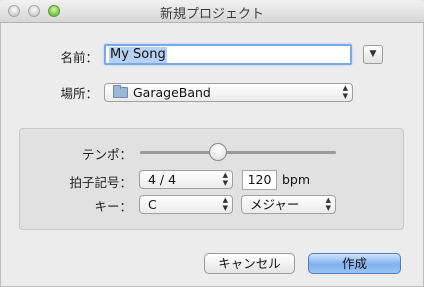 This screenshot has height=287, width=424. I want to click on name-field: My Song, so click(228, 54).